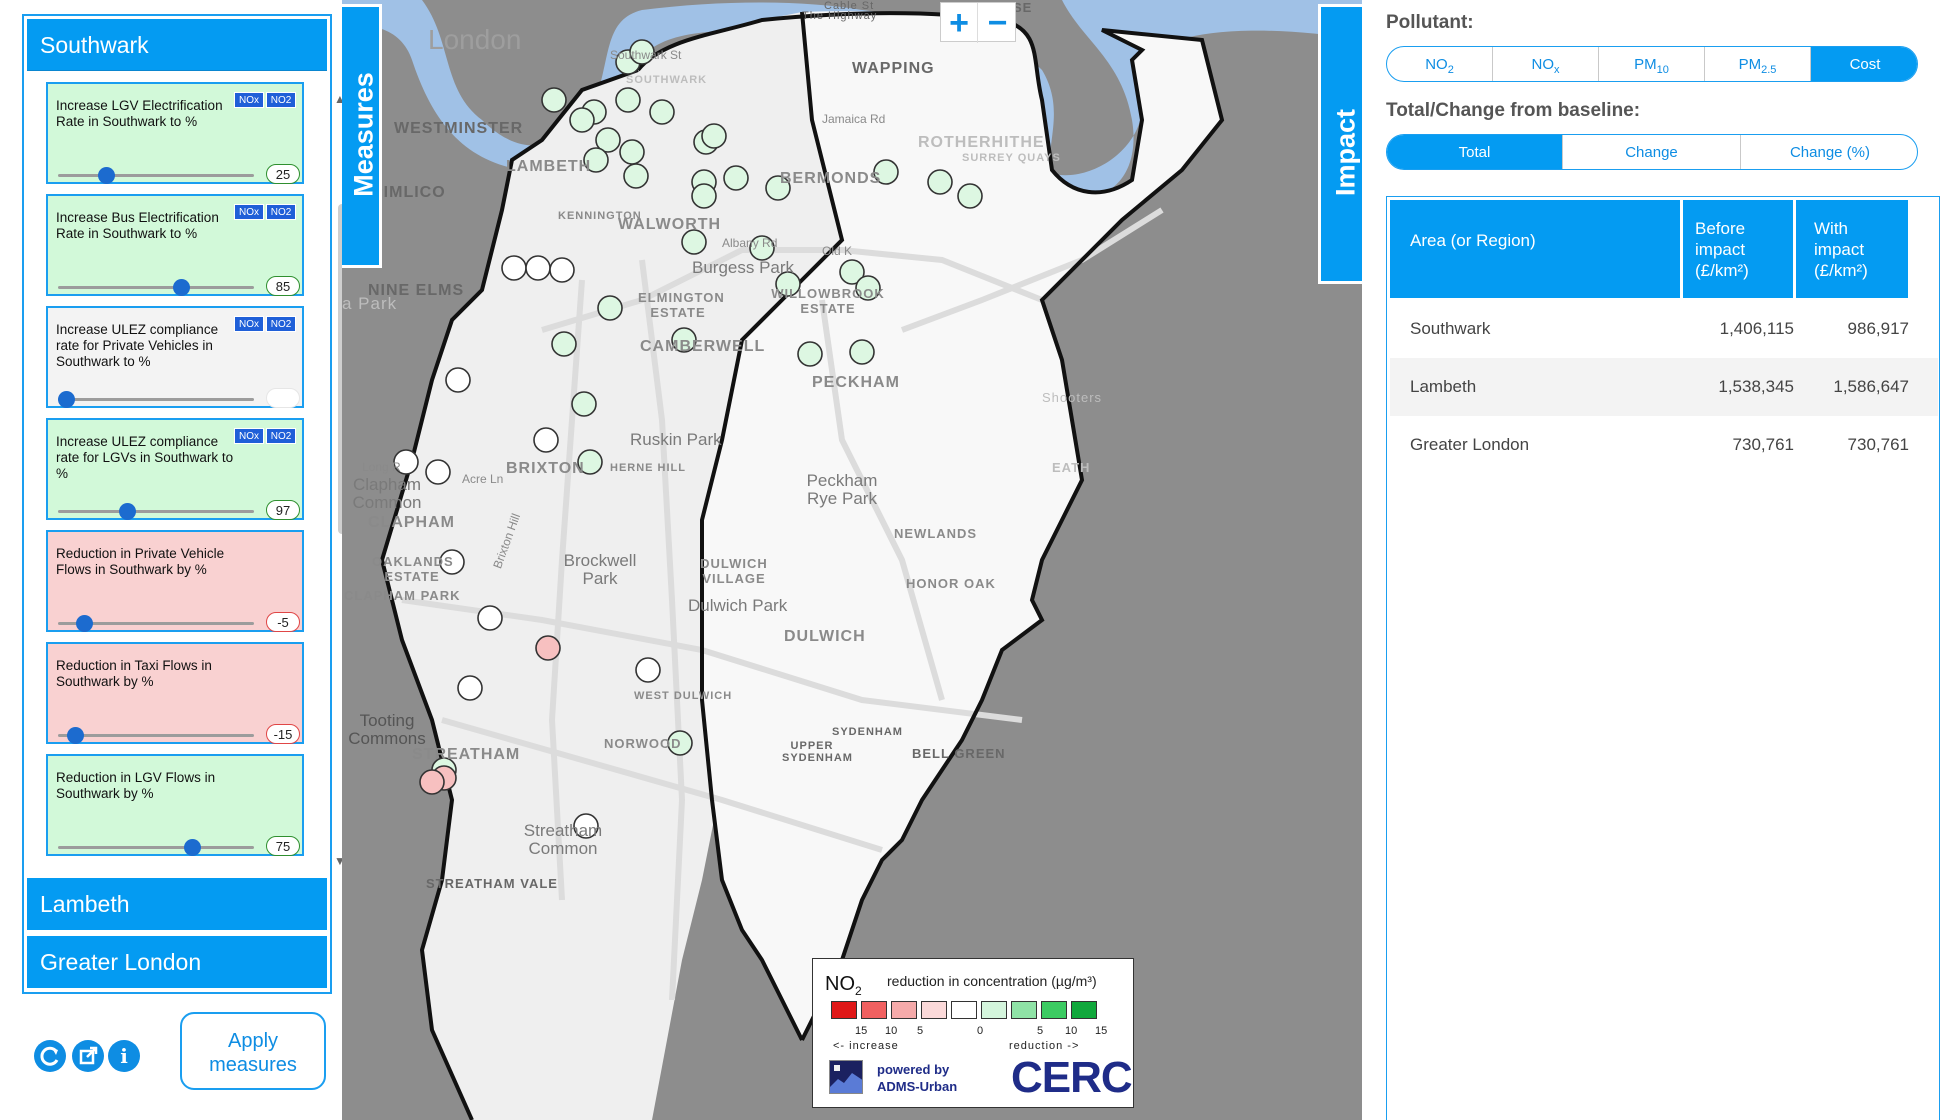  What do you see at coordinates (177, 904) in the screenshot?
I see `region-header-lambeth: Lambeth` at bounding box center [177, 904].